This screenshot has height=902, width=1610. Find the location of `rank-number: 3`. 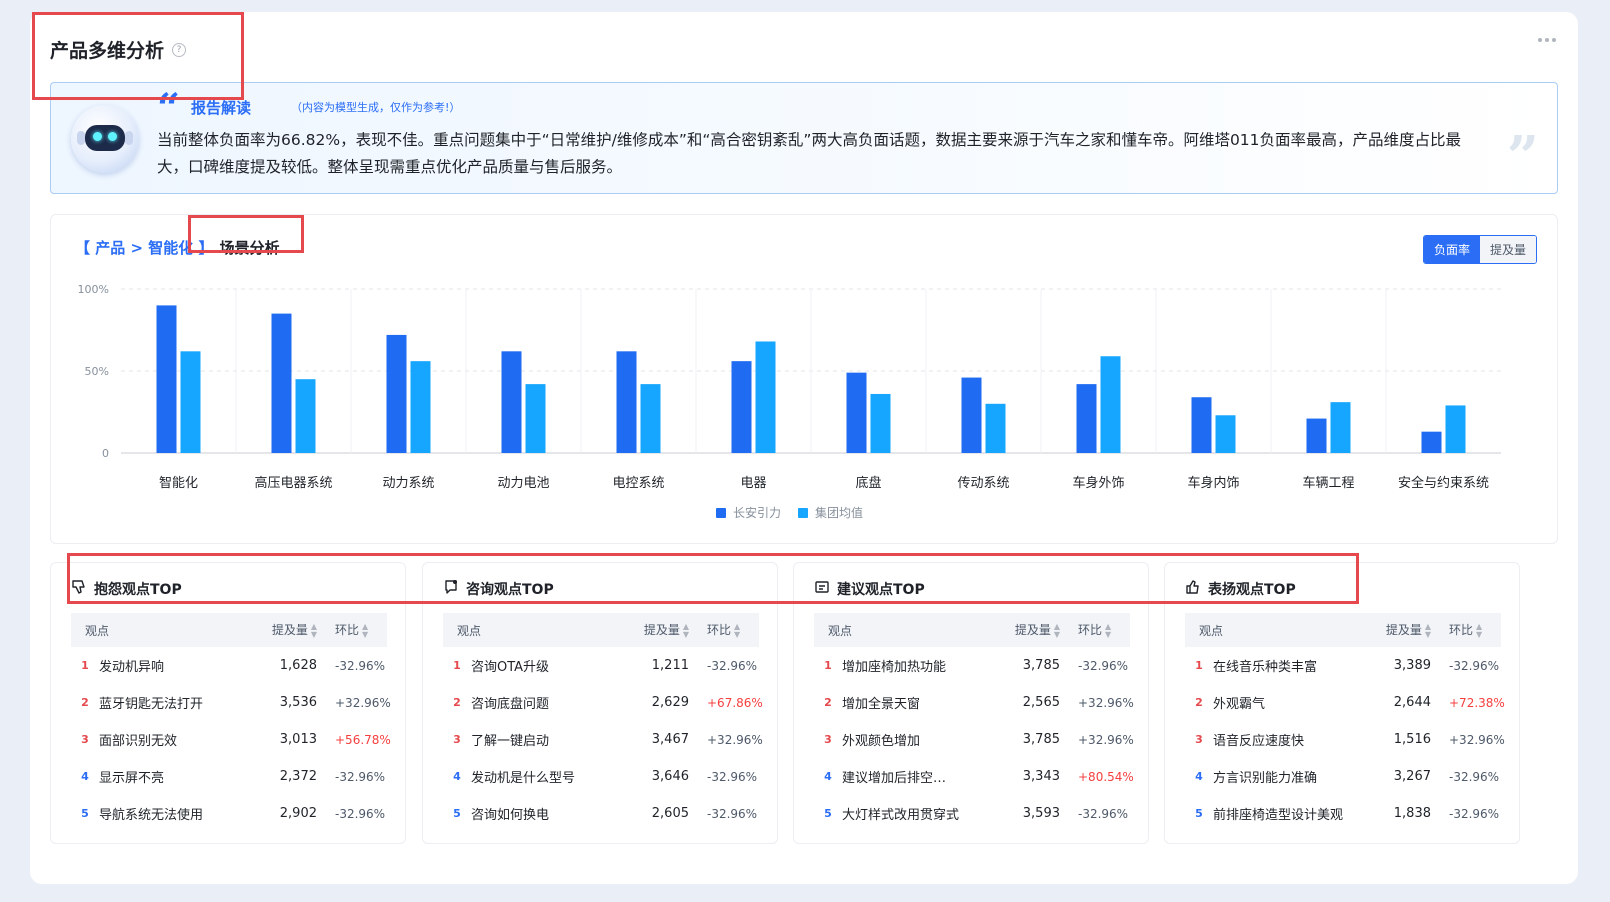

rank-number: 3 is located at coordinates (457, 739).